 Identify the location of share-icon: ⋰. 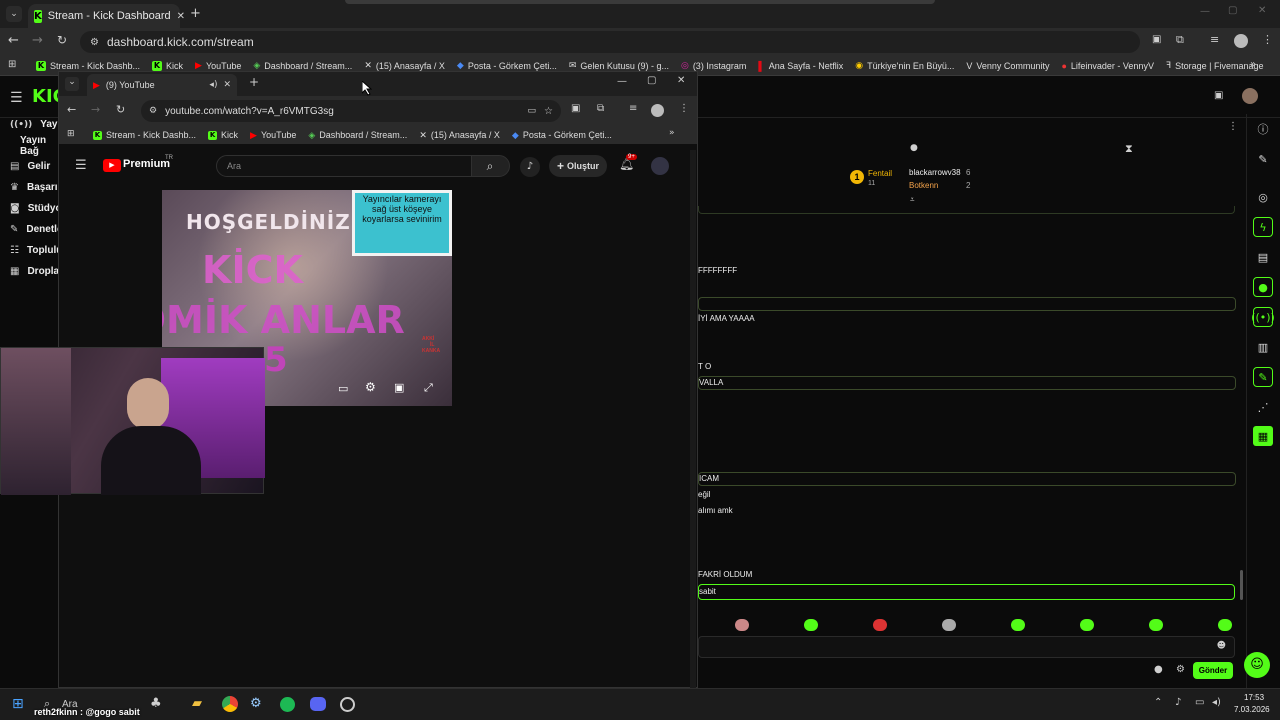
(1263, 407).